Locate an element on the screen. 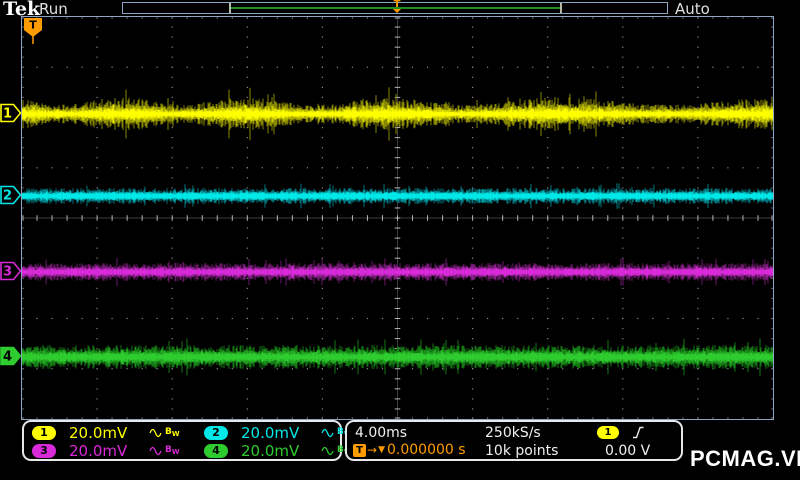 The height and width of the screenshot is (480, 800). trigger-position-badge-icon: T is located at coordinates (33, 31).